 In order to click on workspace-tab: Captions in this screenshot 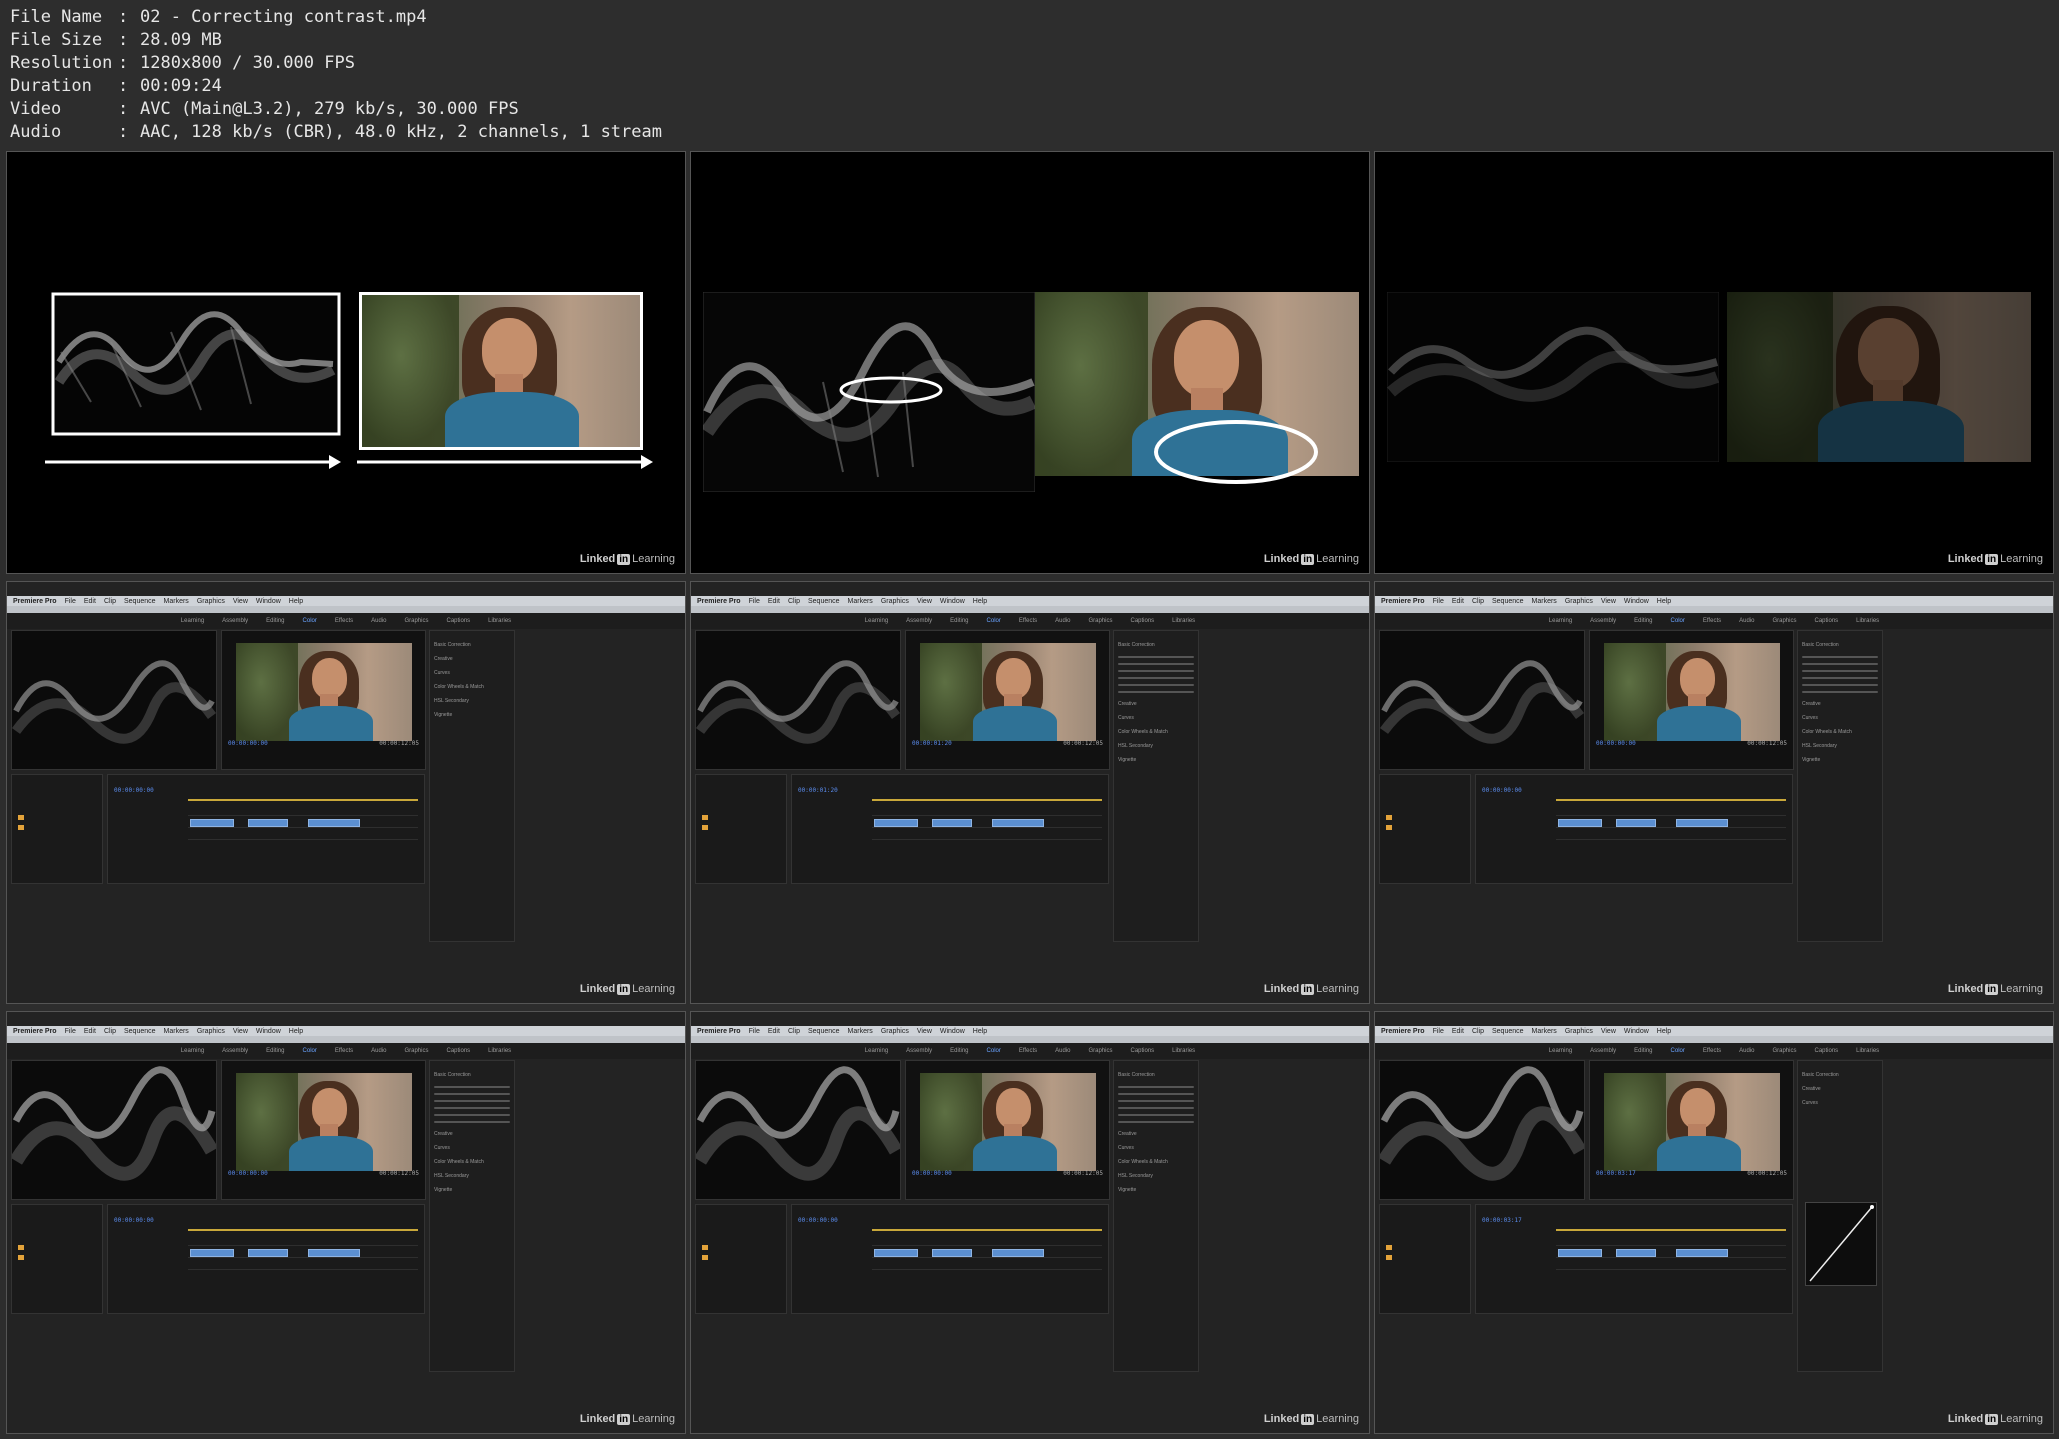, I will do `click(1142, 1051)`.